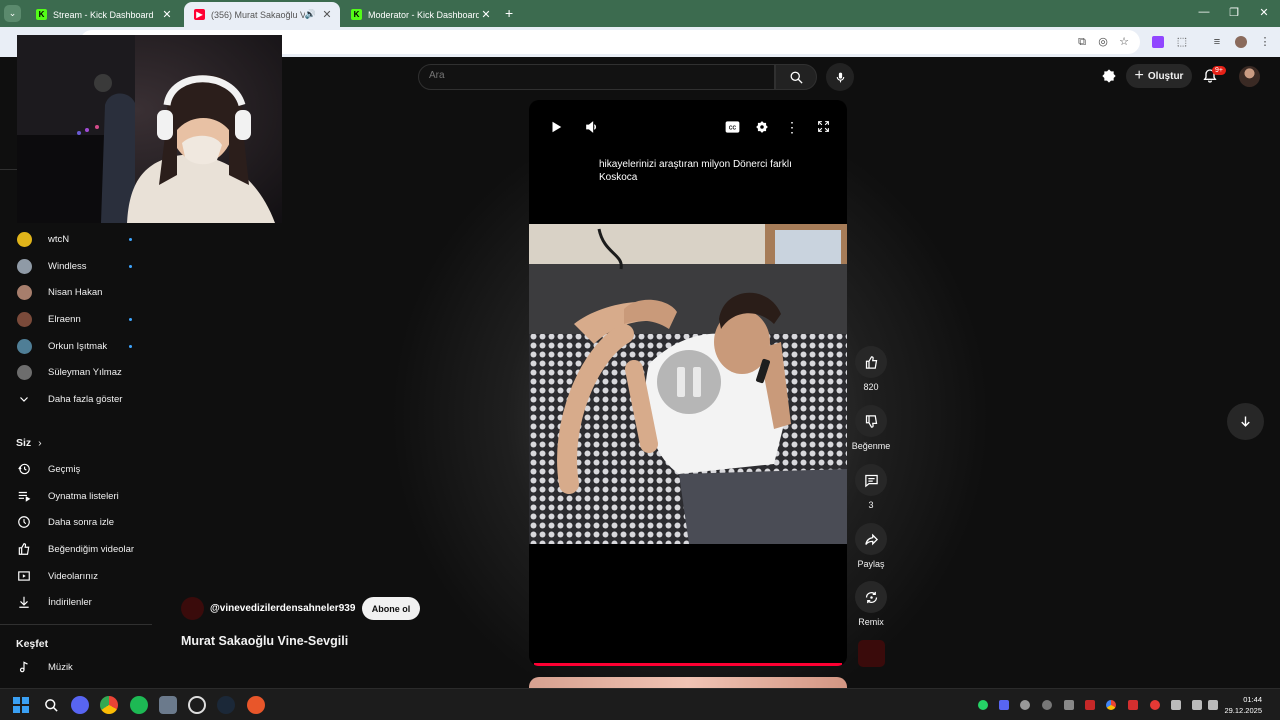  Describe the element at coordinates (282, 608) in the screenshot. I see `channel-handle: @vinevedizilerdensahneler939` at that location.